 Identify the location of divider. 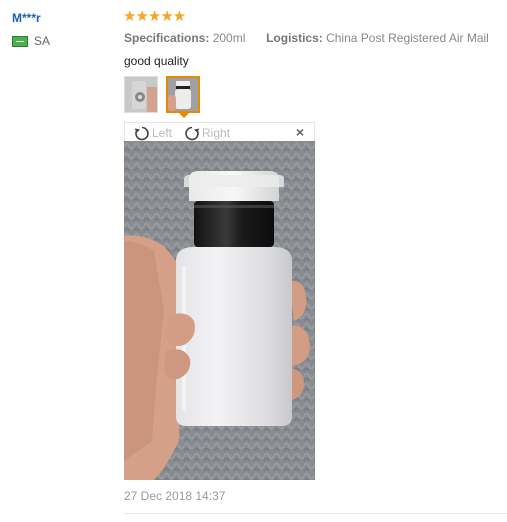
(315, 513).